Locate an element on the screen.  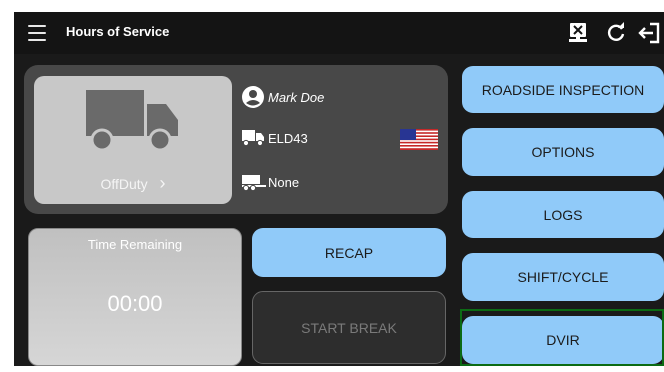
vehicle-id: ELD43 is located at coordinates (288, 138).